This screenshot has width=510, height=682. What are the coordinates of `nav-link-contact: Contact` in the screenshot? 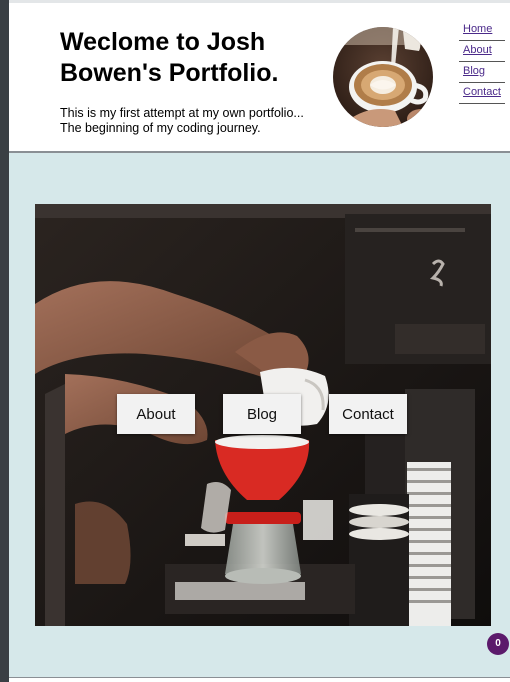 It's located at (482, 93).